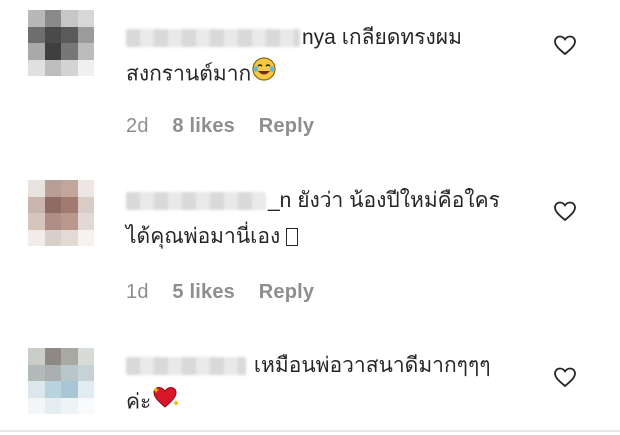 Image resolution: width=620 pixels, height=435 pixels. Describe the element at coordinates (398, 200) in the screenshot. I see `comment-body-line1: ยังว่า น้องปีใหม่คือใคร` at that location.